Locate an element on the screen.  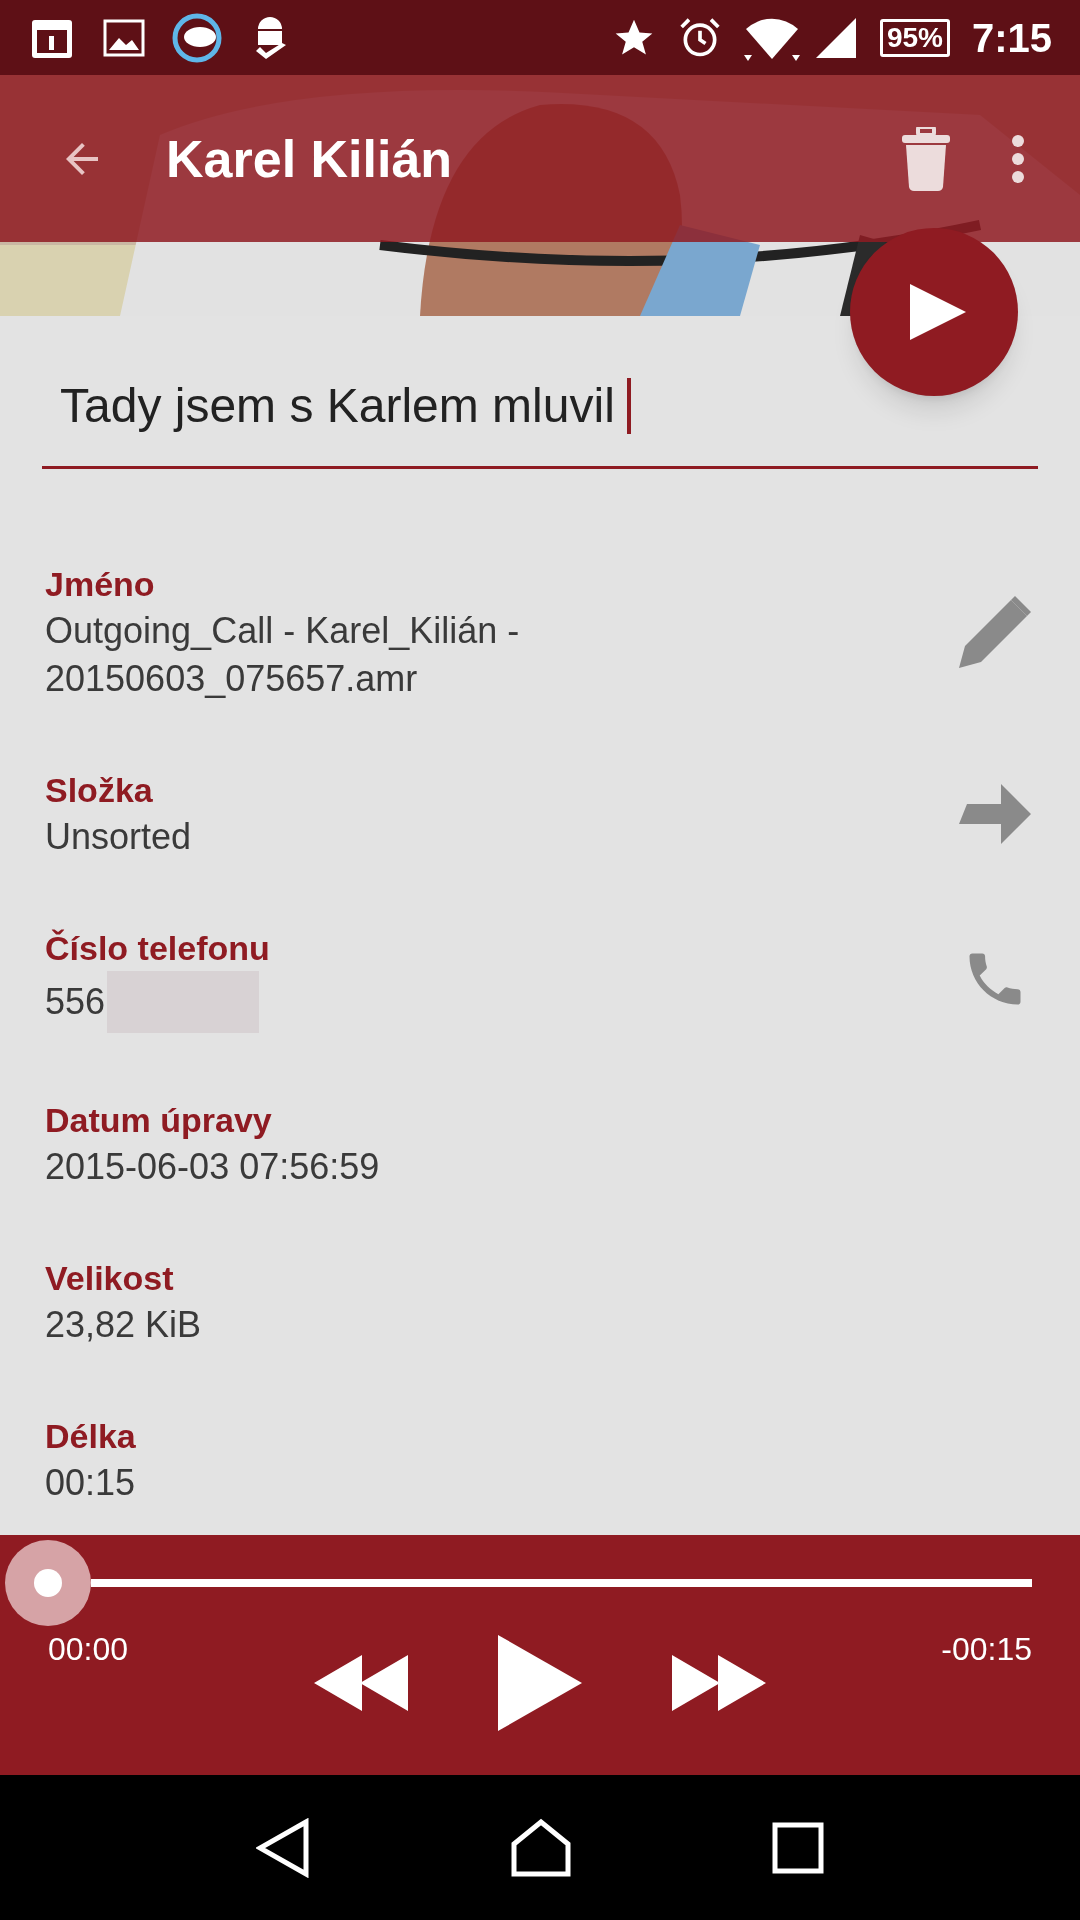
field-value: 2015-06-03 07:56:59 is located at coordinates (213, 1167).